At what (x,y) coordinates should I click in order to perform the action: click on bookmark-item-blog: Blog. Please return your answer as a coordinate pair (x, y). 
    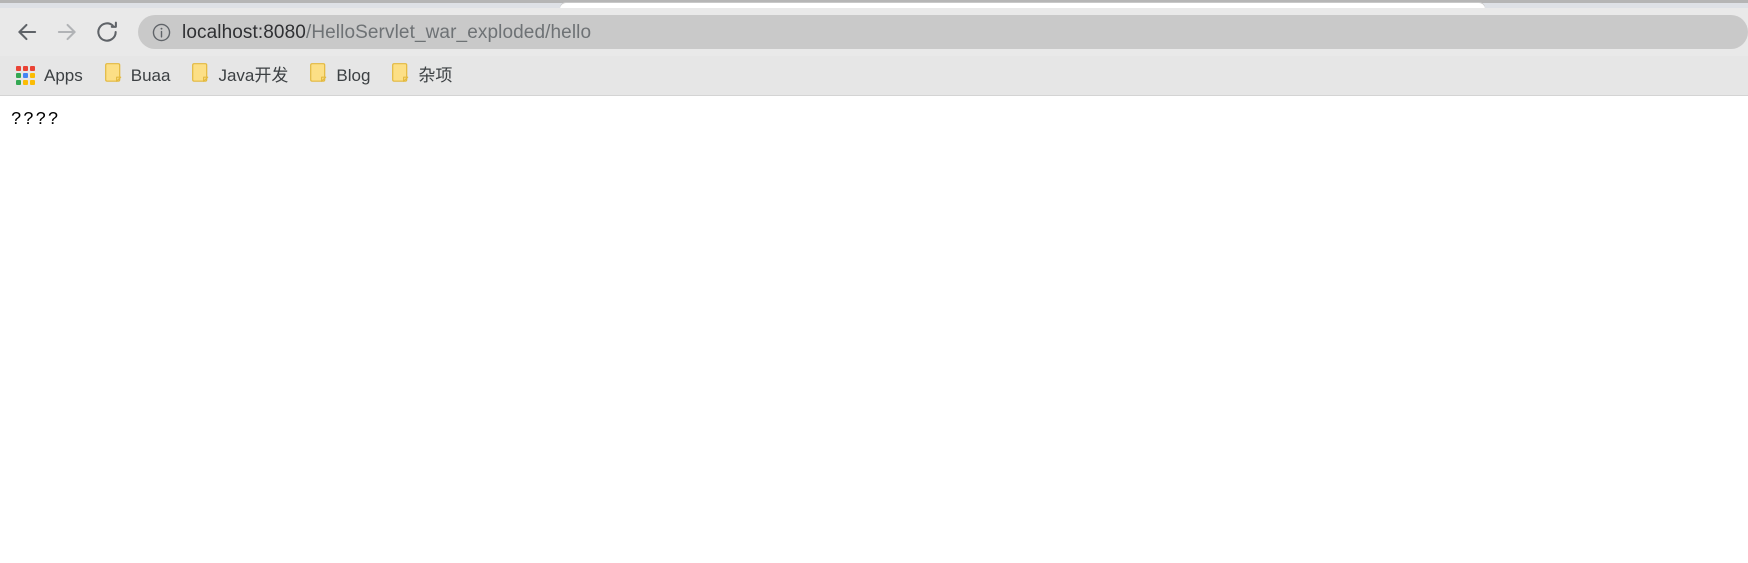
    Looking at the image, I should click on (343, 76).